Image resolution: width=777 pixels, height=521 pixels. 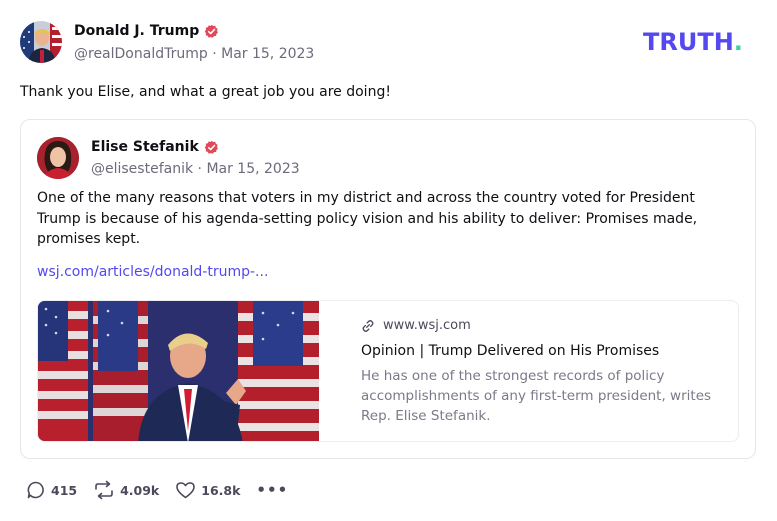 I want to click on more-icon: •••, so click(x=272, y=490).